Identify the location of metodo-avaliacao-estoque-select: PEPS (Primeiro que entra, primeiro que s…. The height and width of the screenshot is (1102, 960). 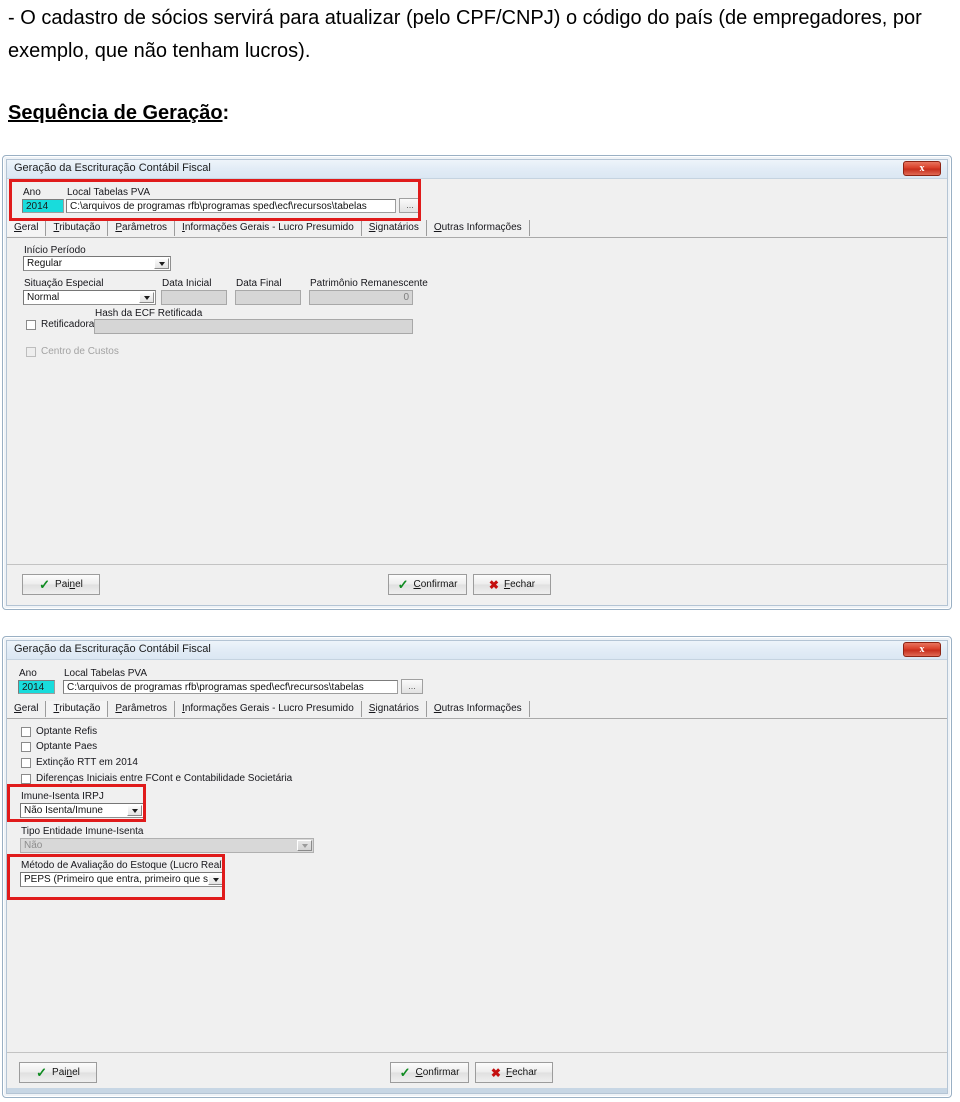
(122, 879).